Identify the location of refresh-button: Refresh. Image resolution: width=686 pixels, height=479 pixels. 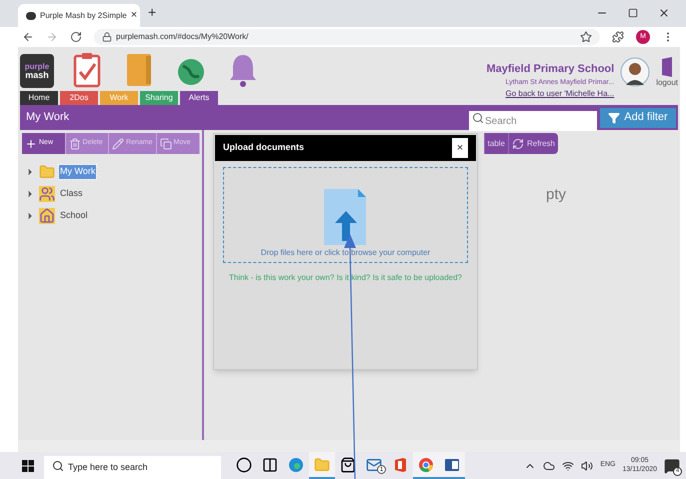
(533, 143).